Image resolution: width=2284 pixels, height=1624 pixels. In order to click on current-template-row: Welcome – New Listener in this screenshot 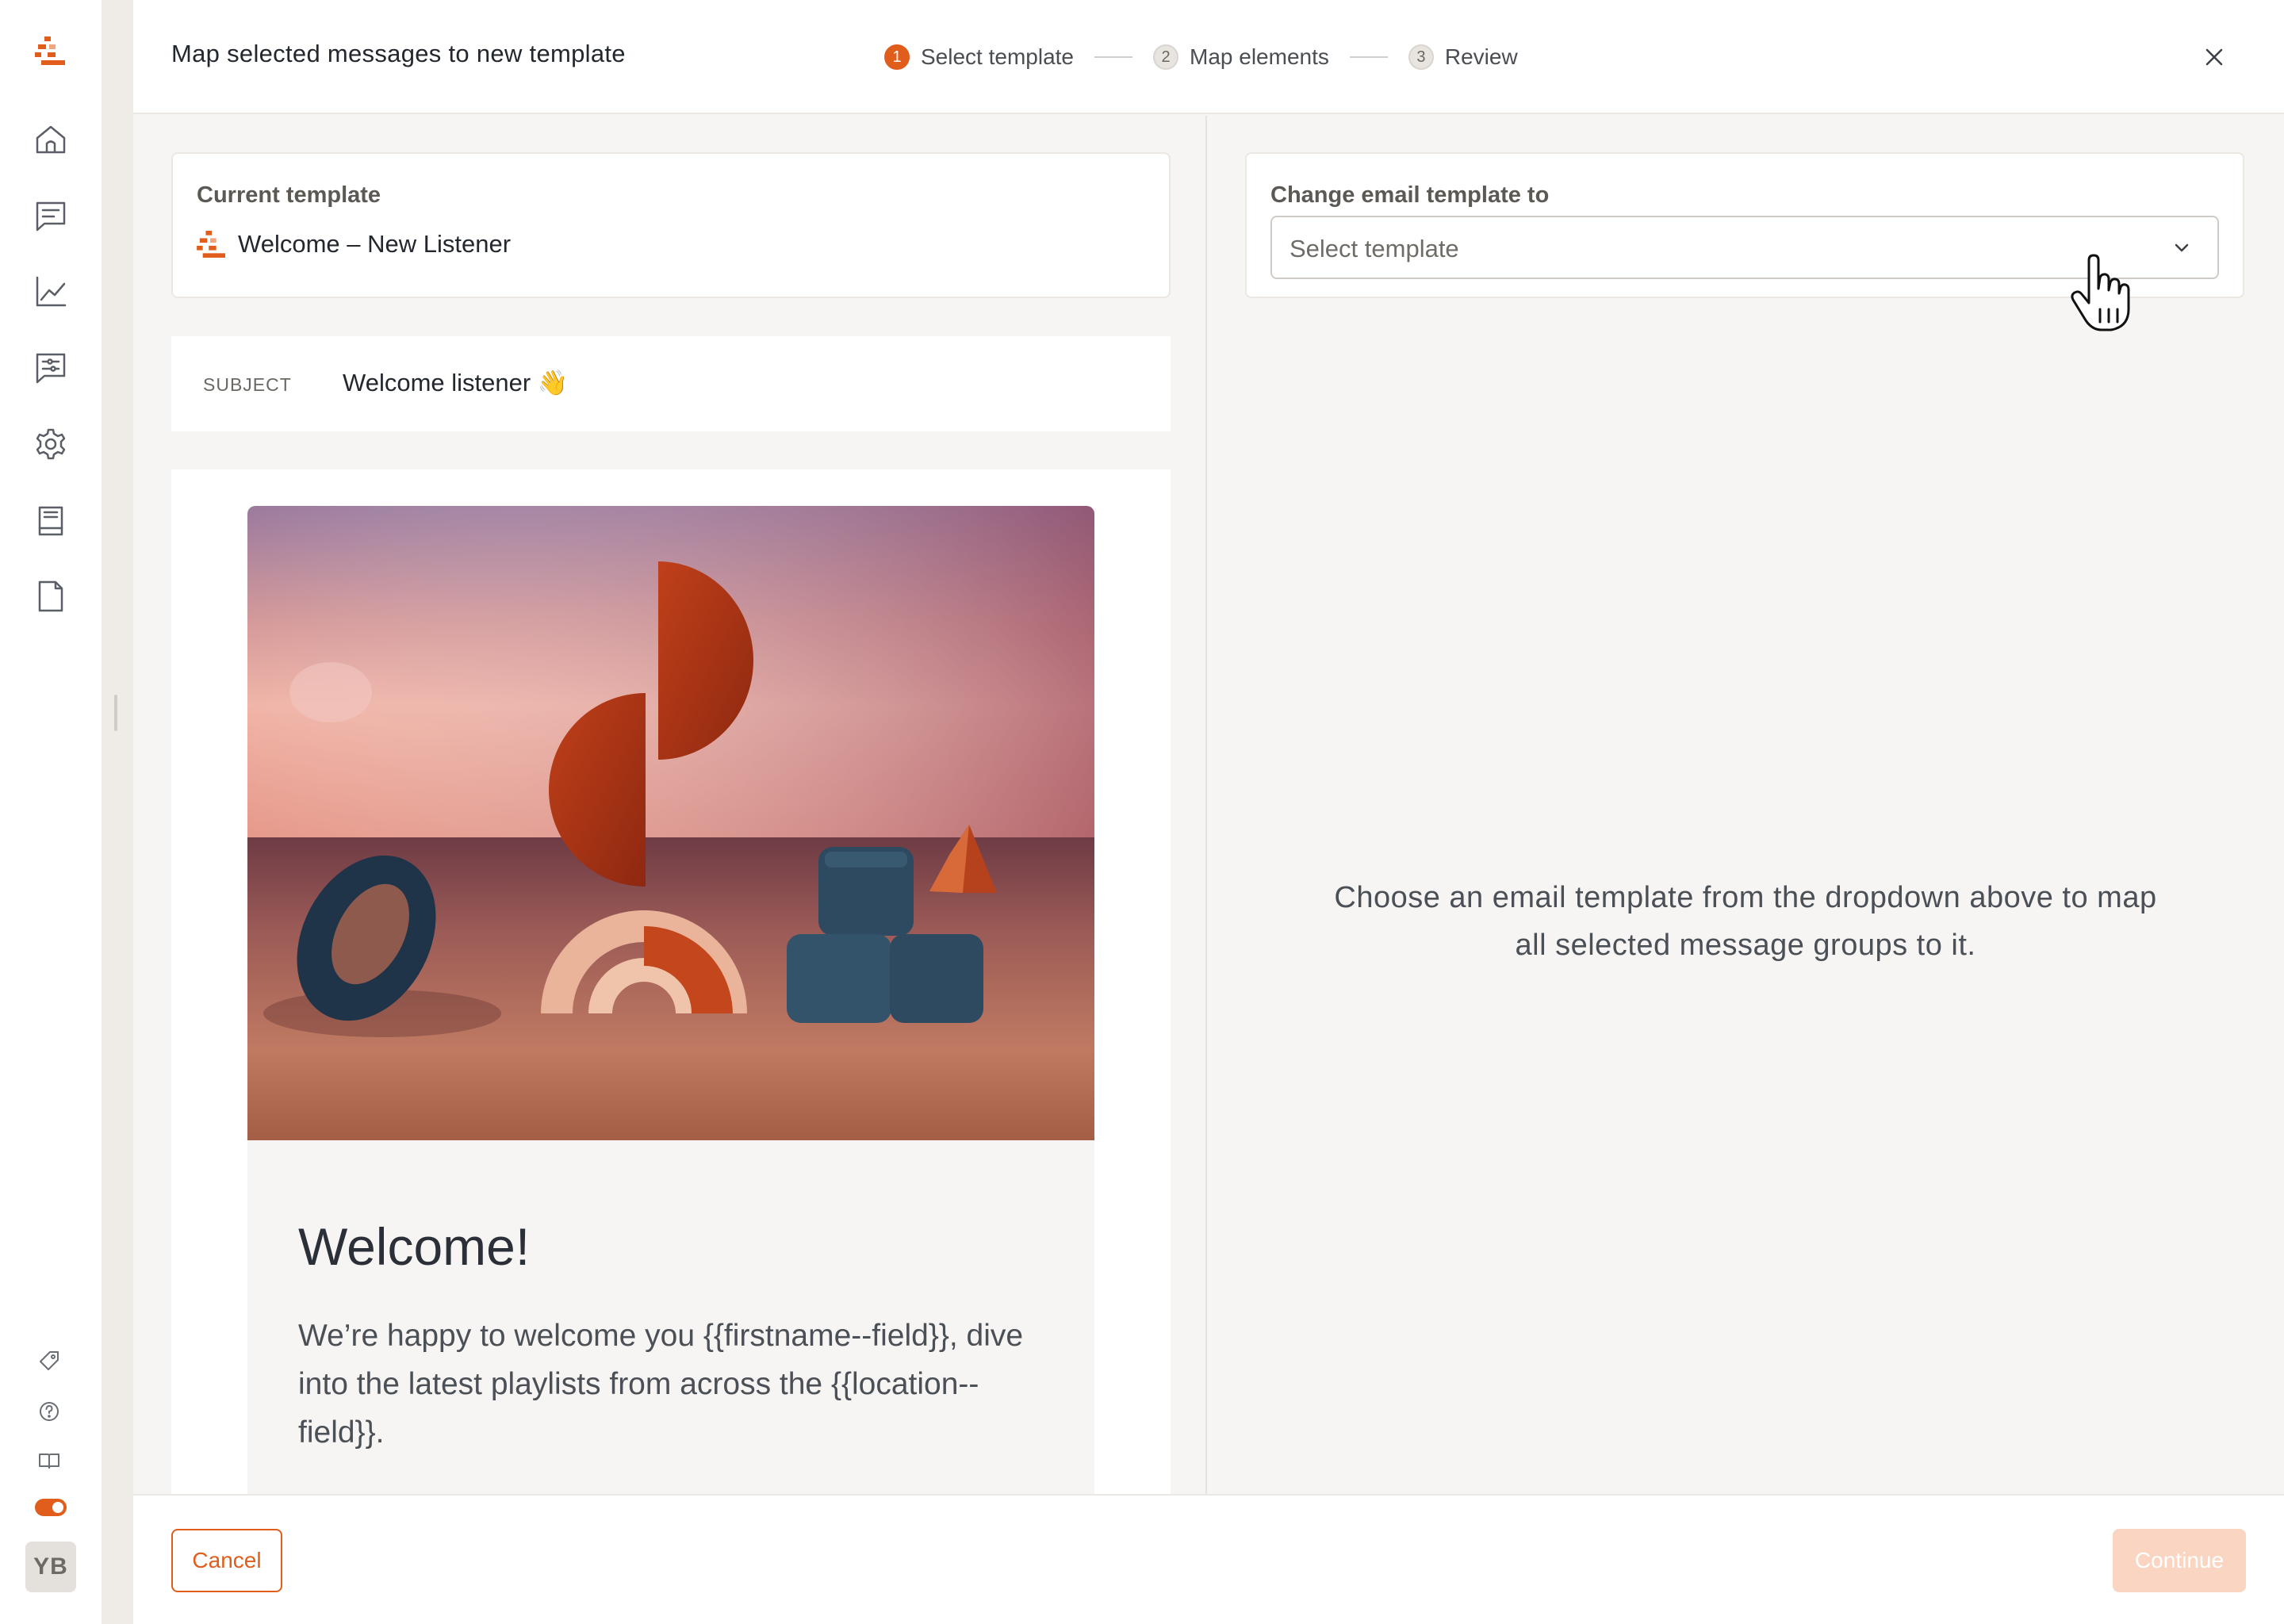, I will do `click(354, 244)`.